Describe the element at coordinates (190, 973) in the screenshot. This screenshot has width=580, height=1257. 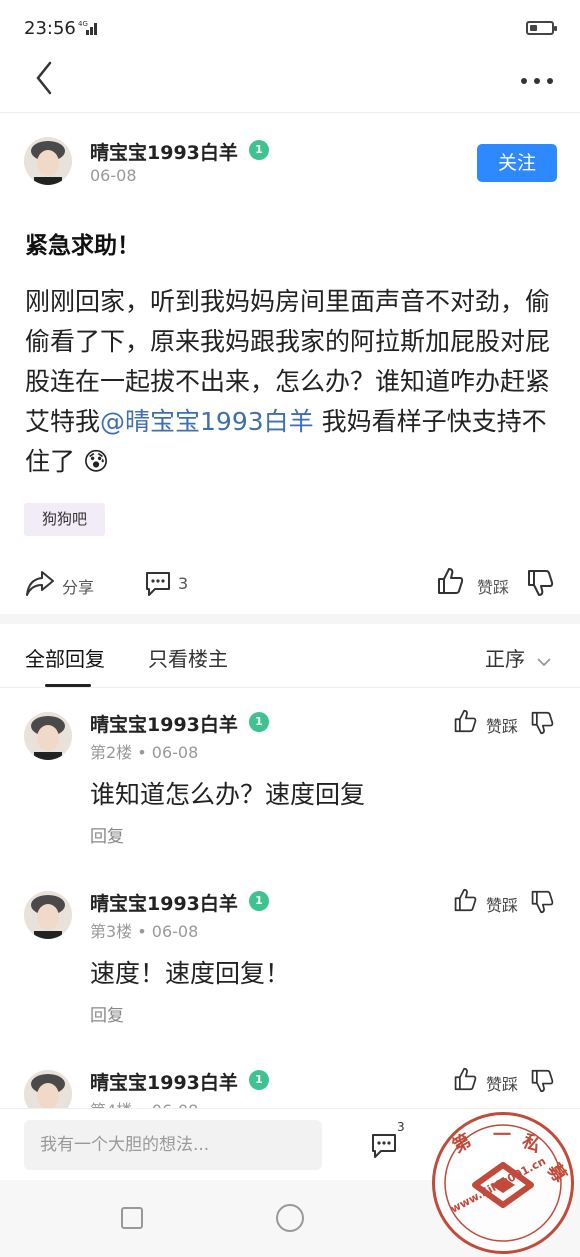
I see `reply-text: 速度！速度回复！` at that location.